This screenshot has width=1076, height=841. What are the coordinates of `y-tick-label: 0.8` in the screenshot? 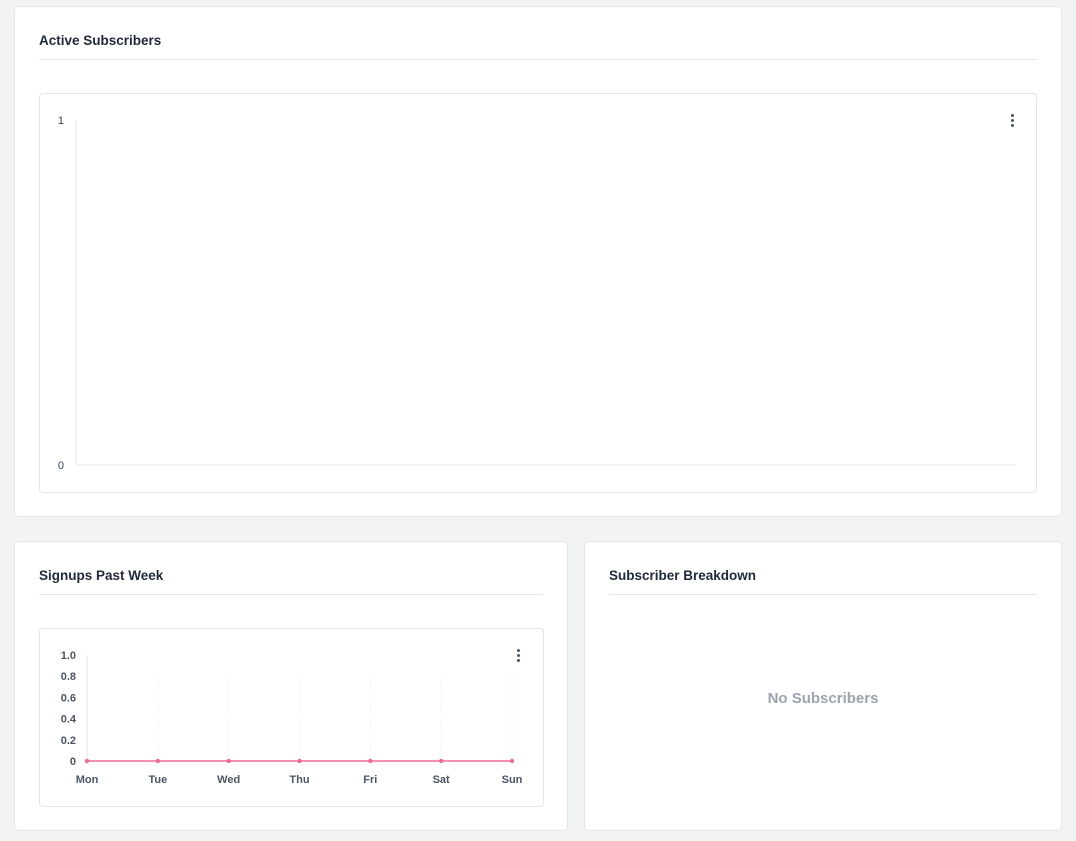 It's located at (68, 677).